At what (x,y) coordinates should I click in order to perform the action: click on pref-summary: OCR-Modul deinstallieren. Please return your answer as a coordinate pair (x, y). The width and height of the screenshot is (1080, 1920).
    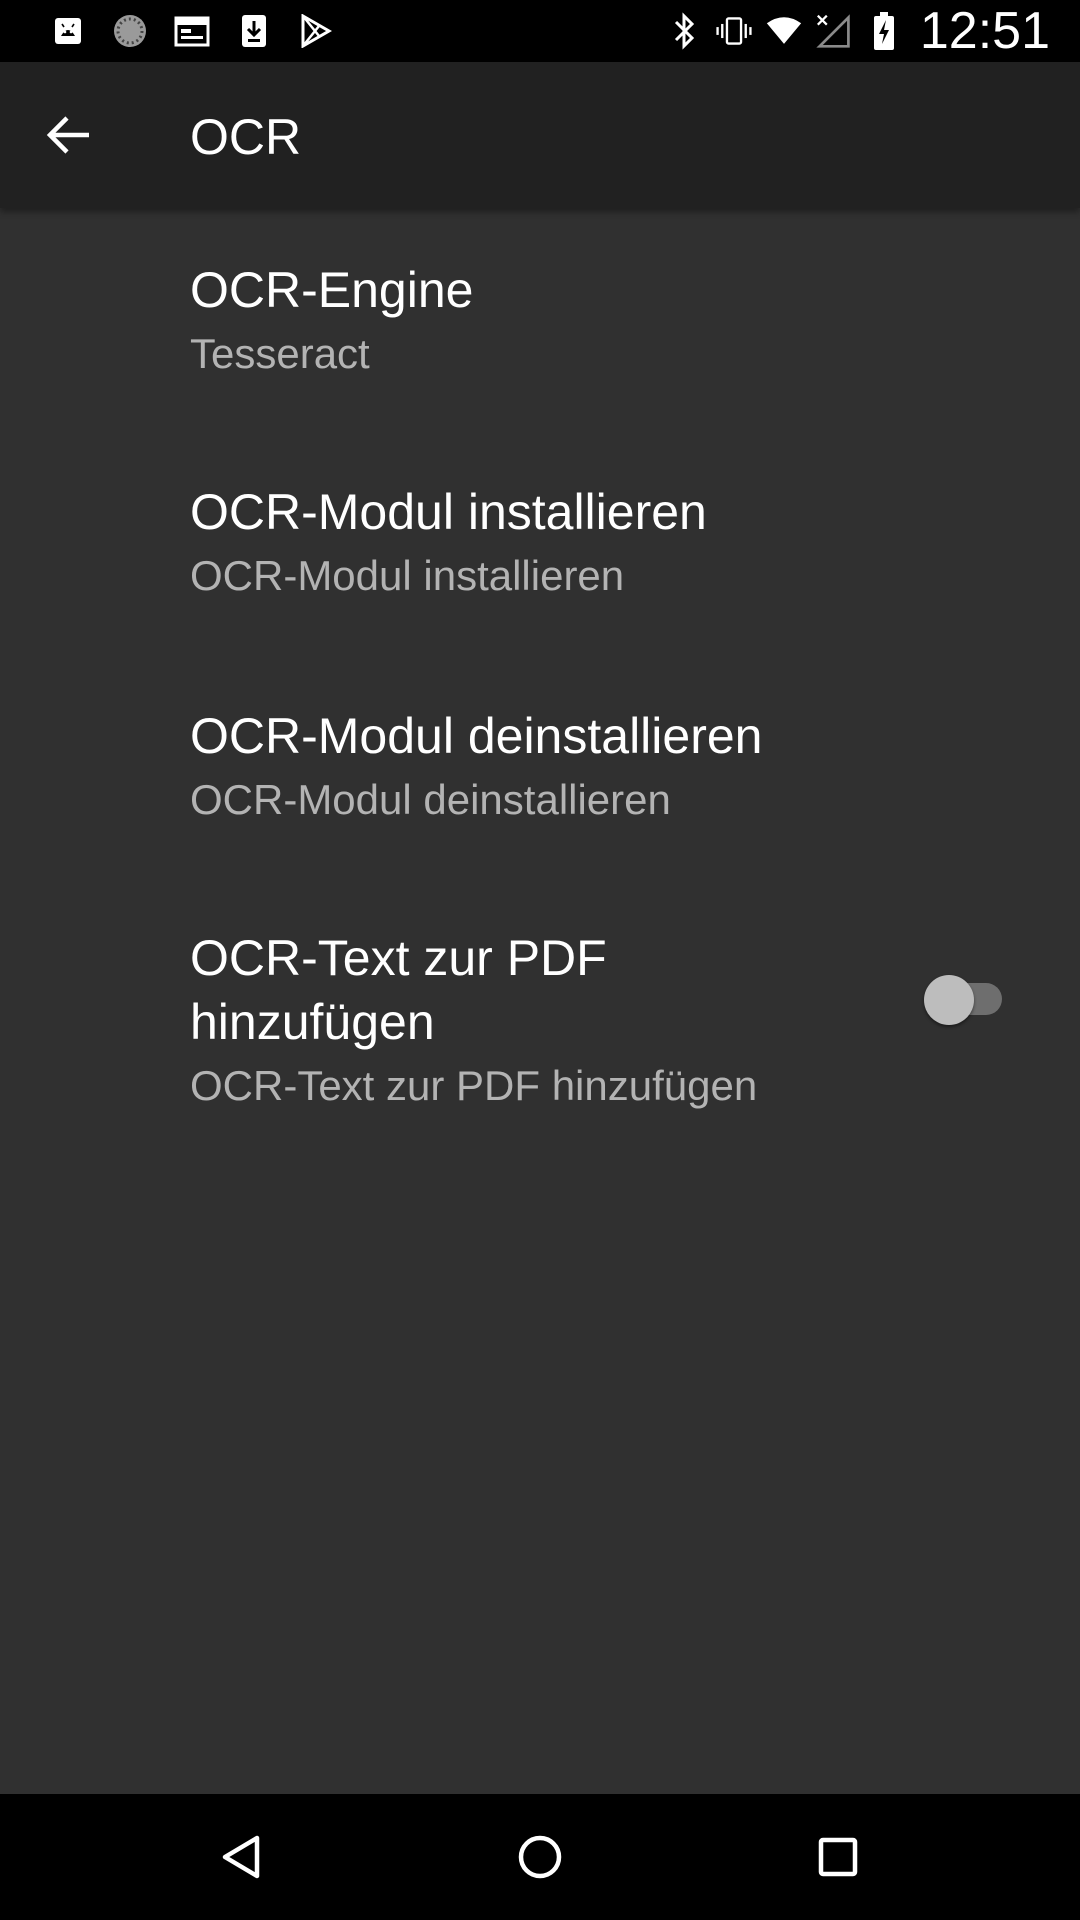
    Looking at the image, I should click on (430, 799).